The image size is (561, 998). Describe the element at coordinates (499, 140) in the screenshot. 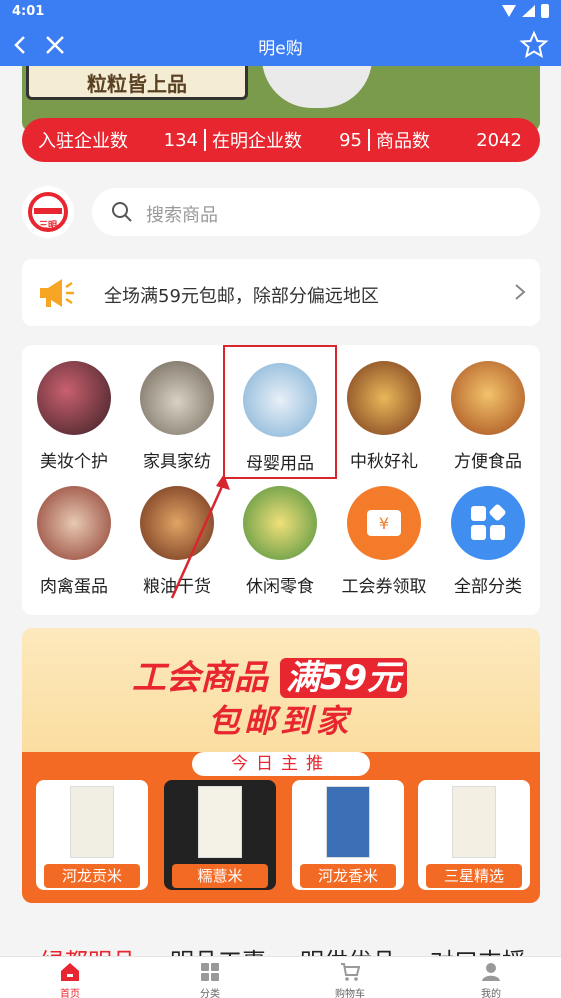

I see `stat-value: 2042` at that location.